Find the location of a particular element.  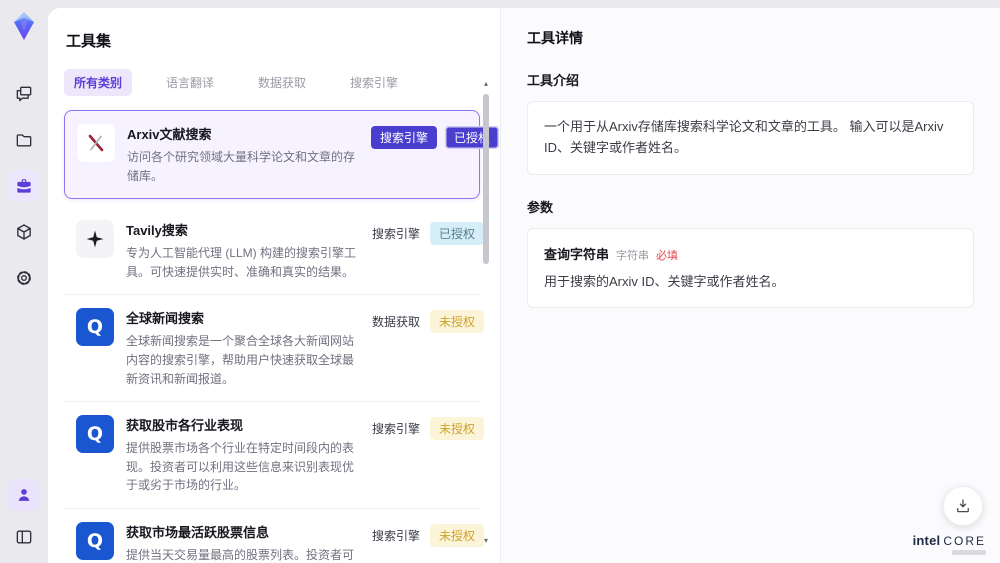

list-scrollbar: ▴ ▾ is located at coordinates (486, 320).